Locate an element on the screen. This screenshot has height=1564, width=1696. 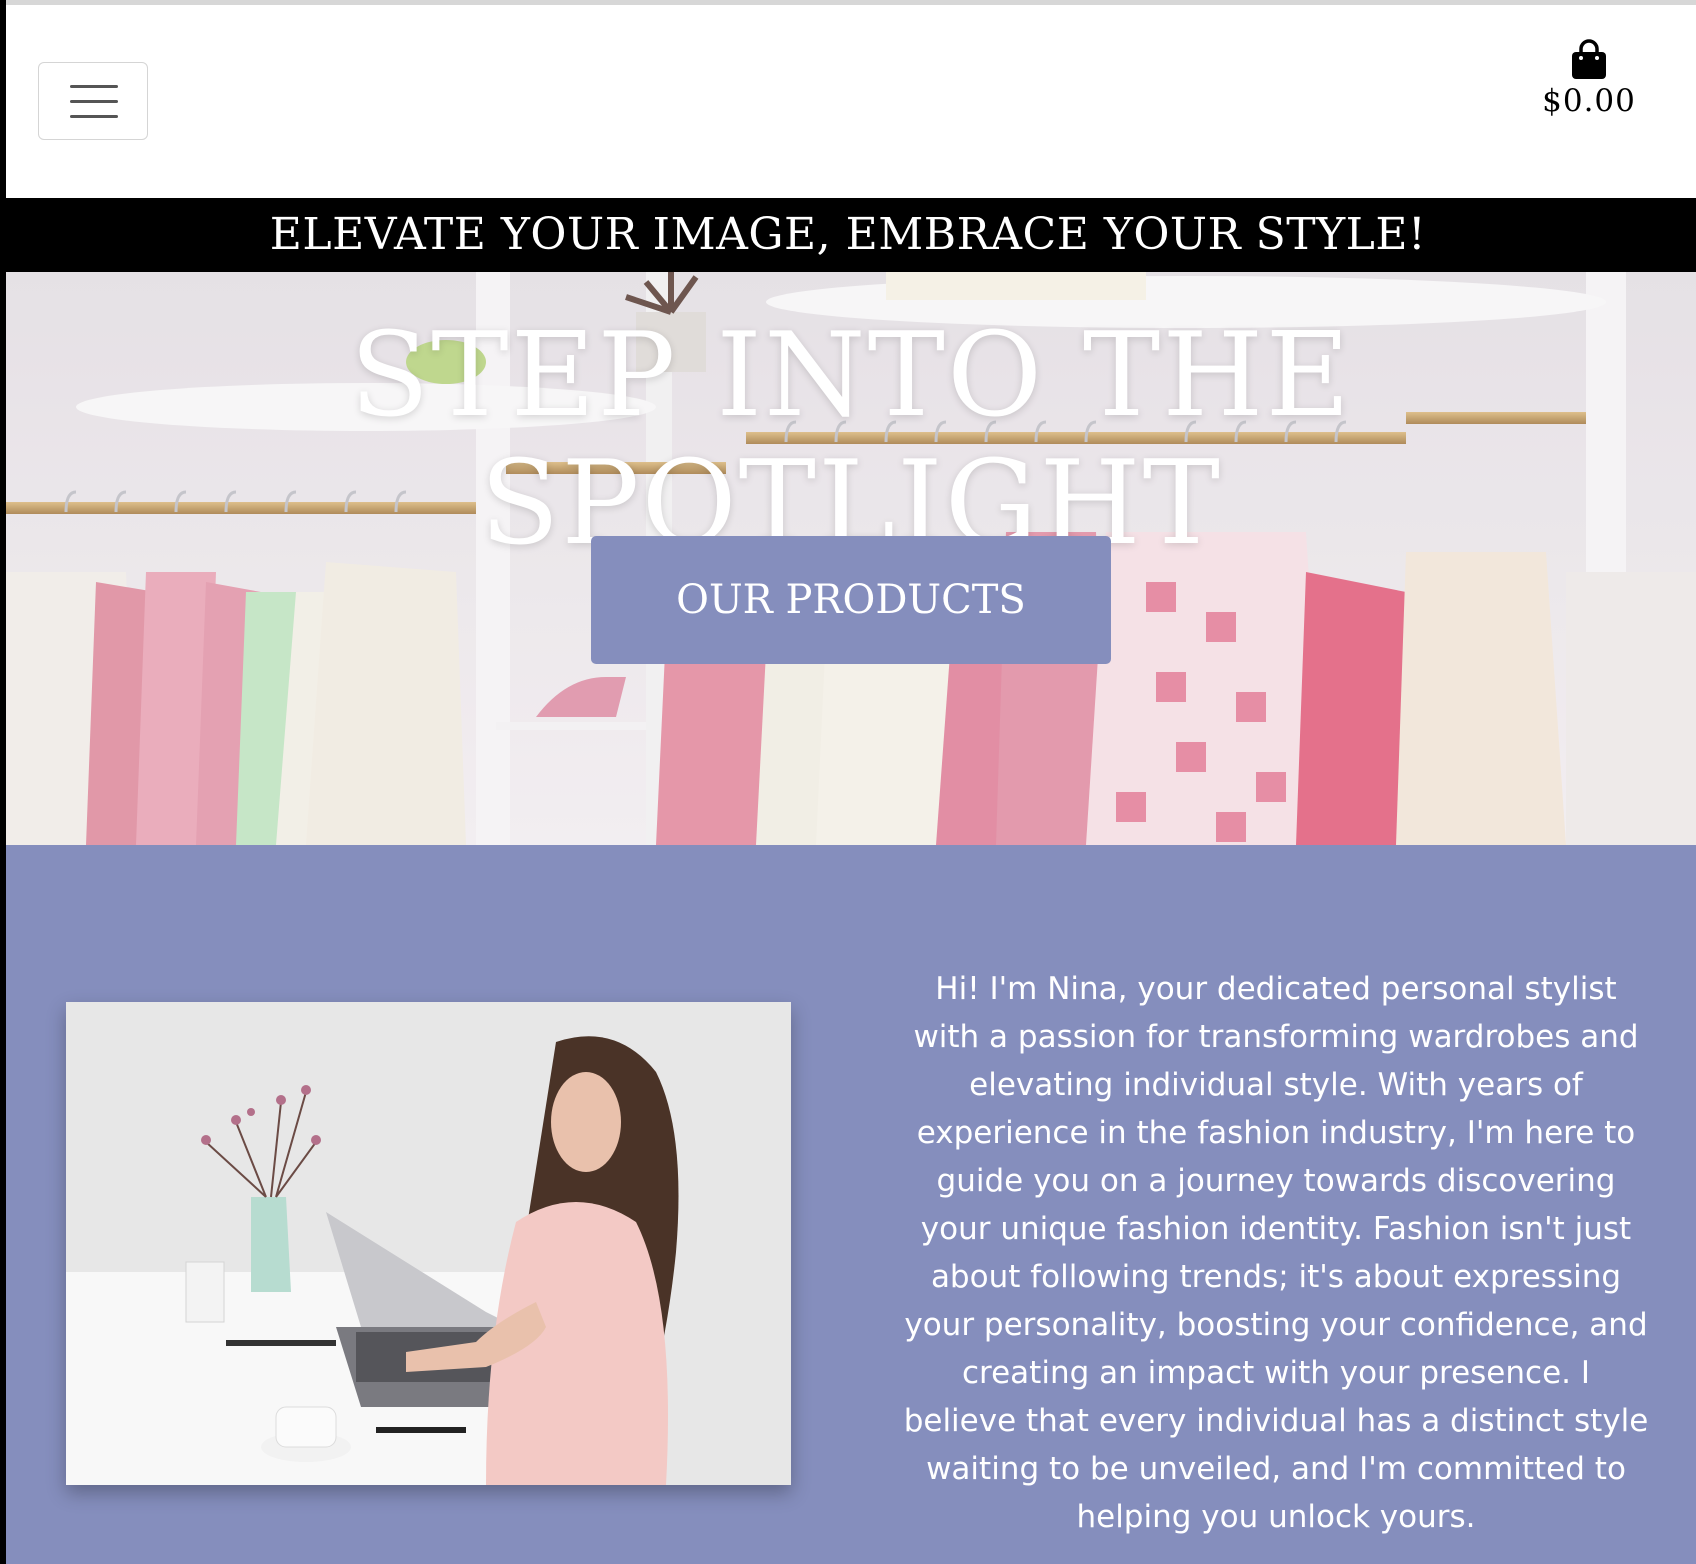
navbar: $0.00 is located at coordinates (851, 101).